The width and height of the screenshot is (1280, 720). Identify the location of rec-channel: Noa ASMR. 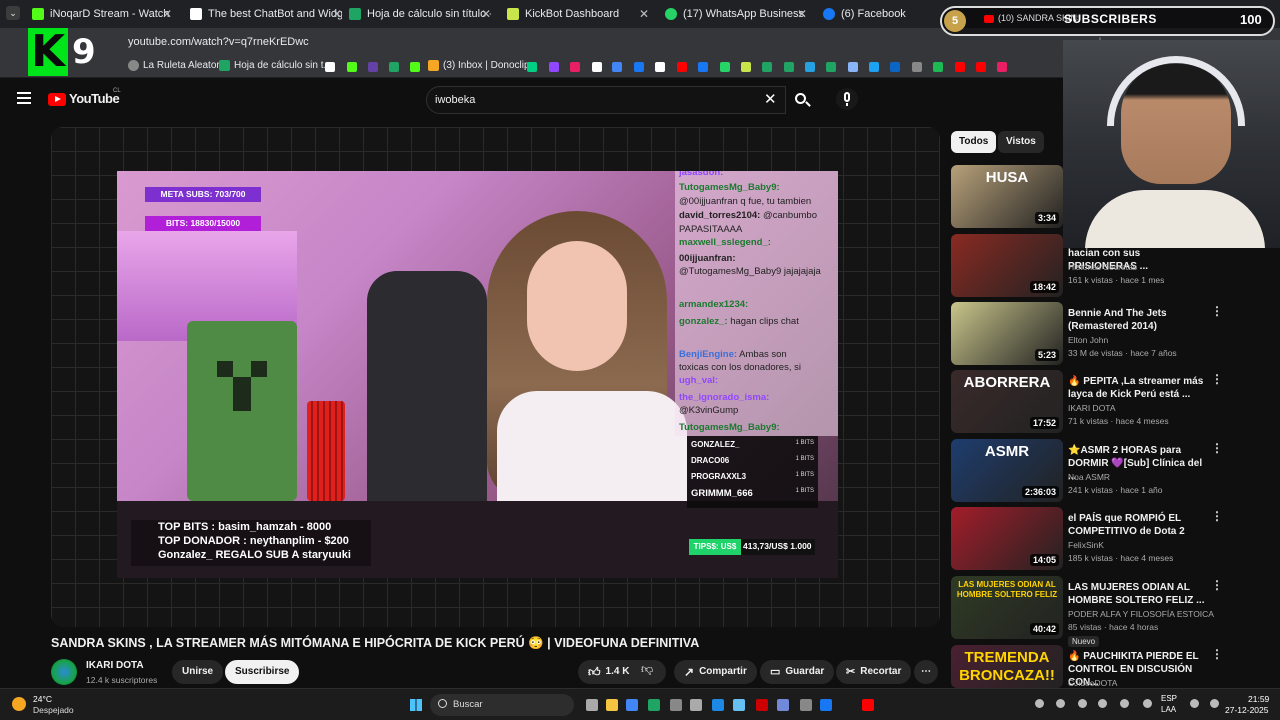
(1089, 477).